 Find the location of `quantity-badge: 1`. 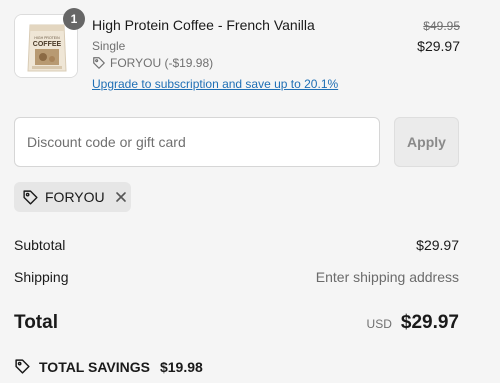

quantity-badge: 1 is located at coordinates (74, 19).